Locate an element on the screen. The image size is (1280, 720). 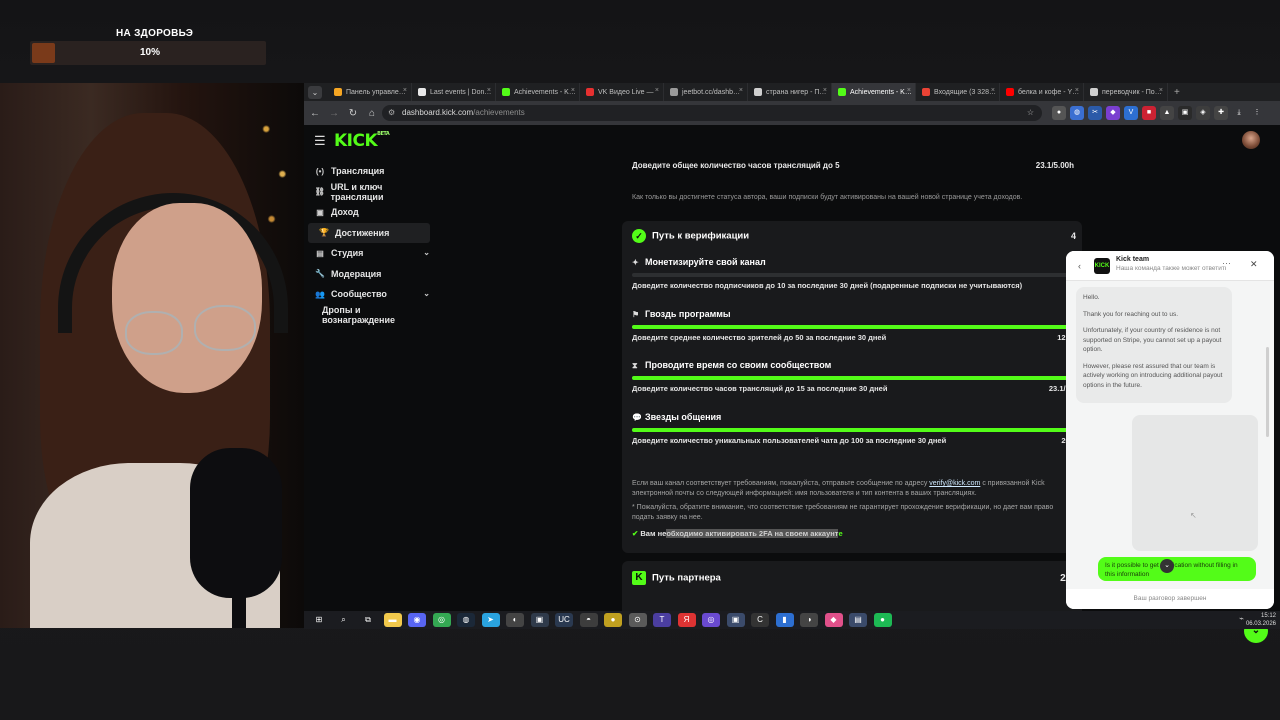
scroll-down-icon: ⌄ is located at coordinates (1167, 566).